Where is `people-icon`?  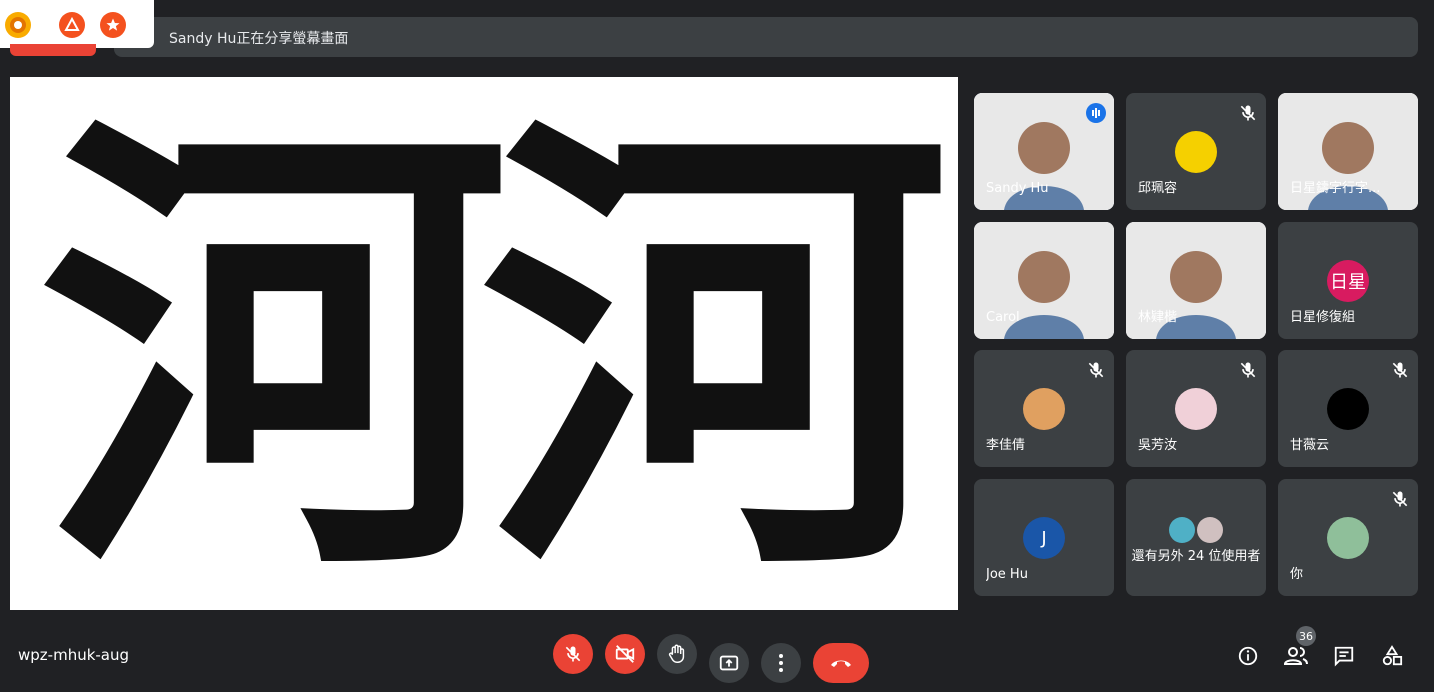 people-icon is located at coordinates (1296, 656).